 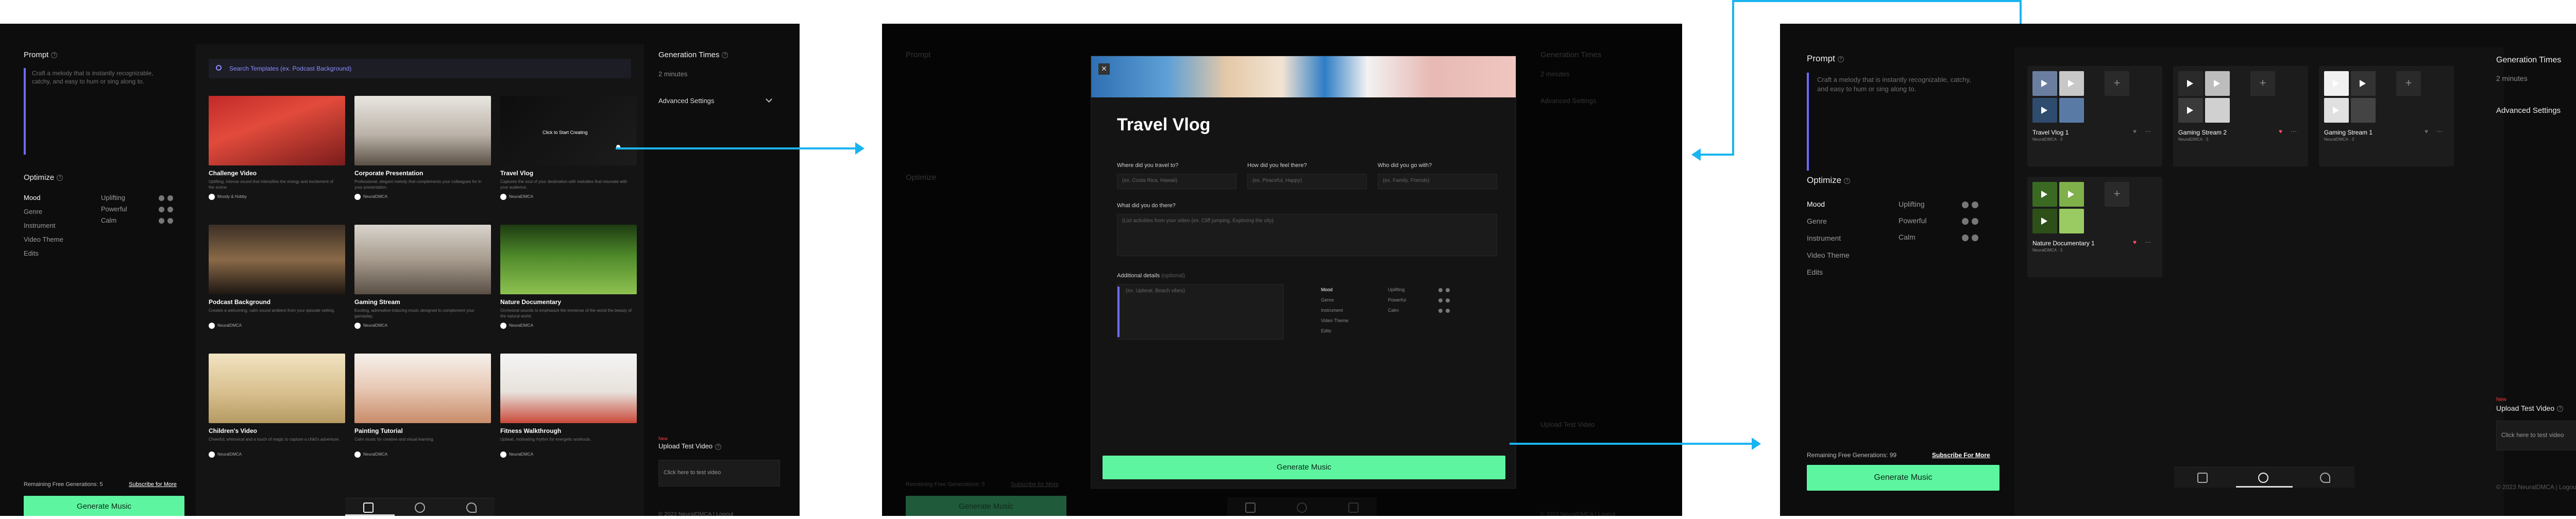 I want to click on generation-card: + Nature Documentary 1 NeuralDMCA · 3 ♥ ⋯, so click(x=2094, y=227).